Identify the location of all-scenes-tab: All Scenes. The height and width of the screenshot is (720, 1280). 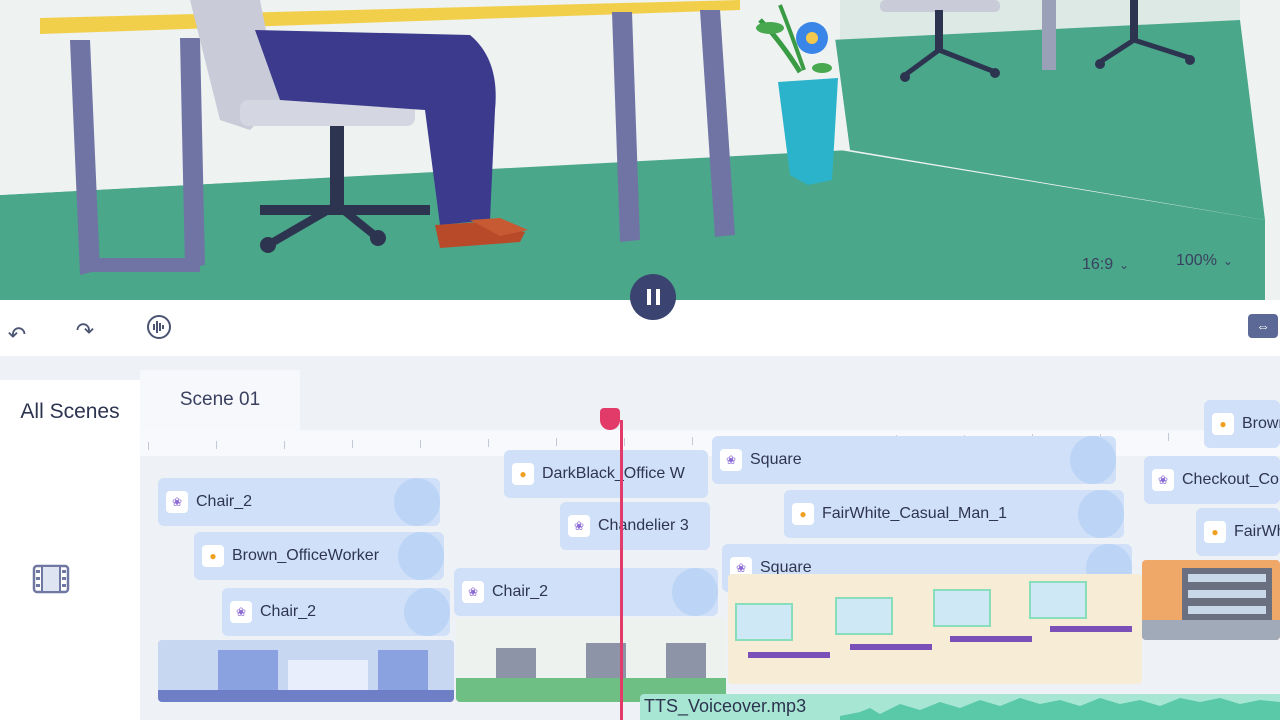
(70, 412).